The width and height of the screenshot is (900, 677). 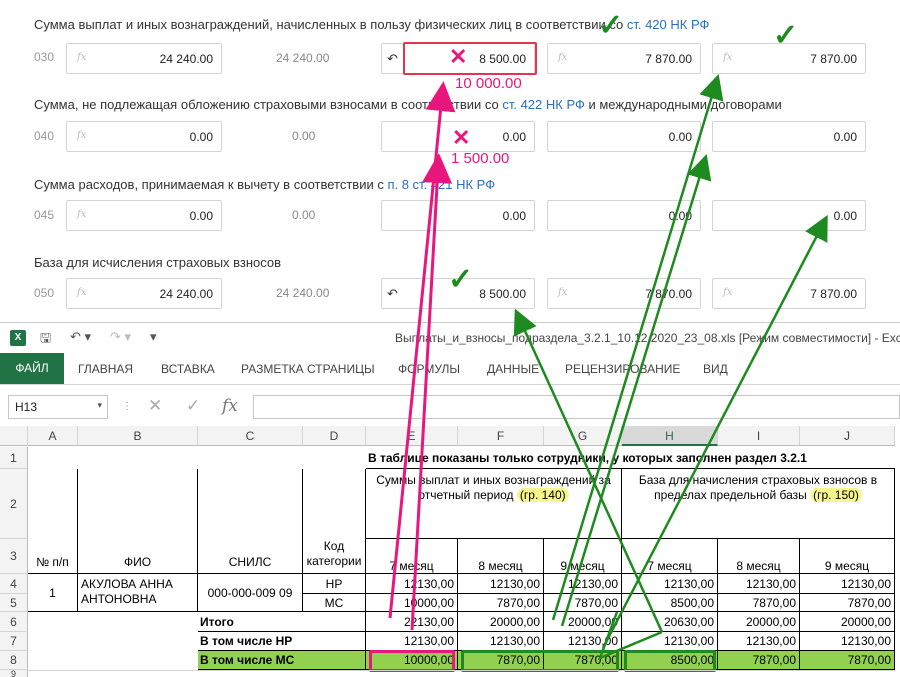 I want to click on select-all-corner, so click(x=14, y=436).